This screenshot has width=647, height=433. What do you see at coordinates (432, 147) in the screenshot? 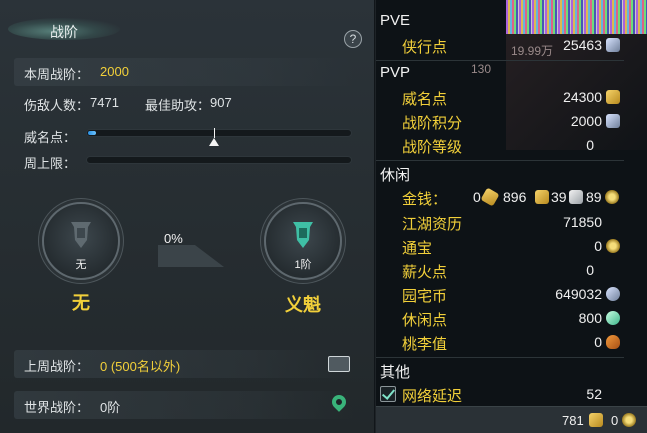
I see `rank-level-label: 战阶等级` at bounding box center [432, 147].